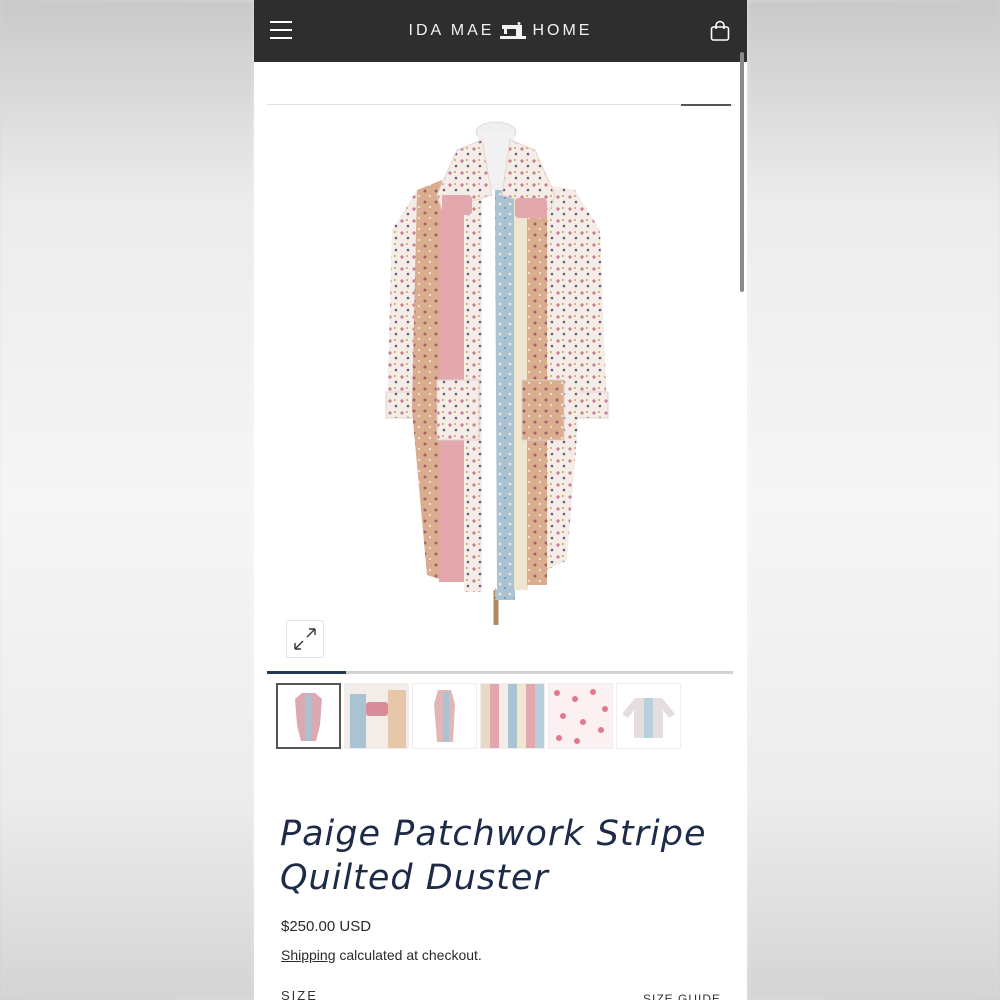 This screenshot has height=1000, width=1000. I want to click on shipping-link: Shipping, so click(308, 955).